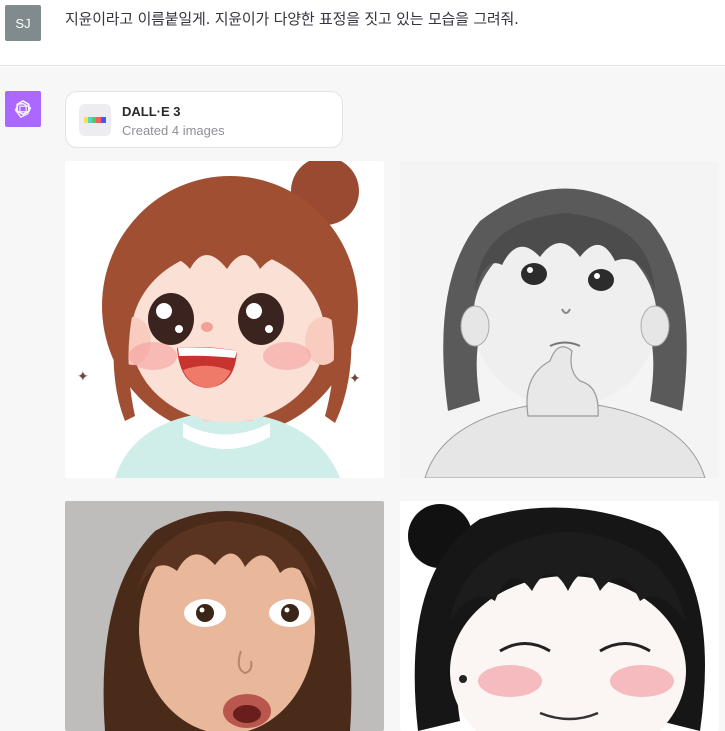 This screenshot has height=731, width=725. I want to click on openai-logo-icon, so click(23, 109).